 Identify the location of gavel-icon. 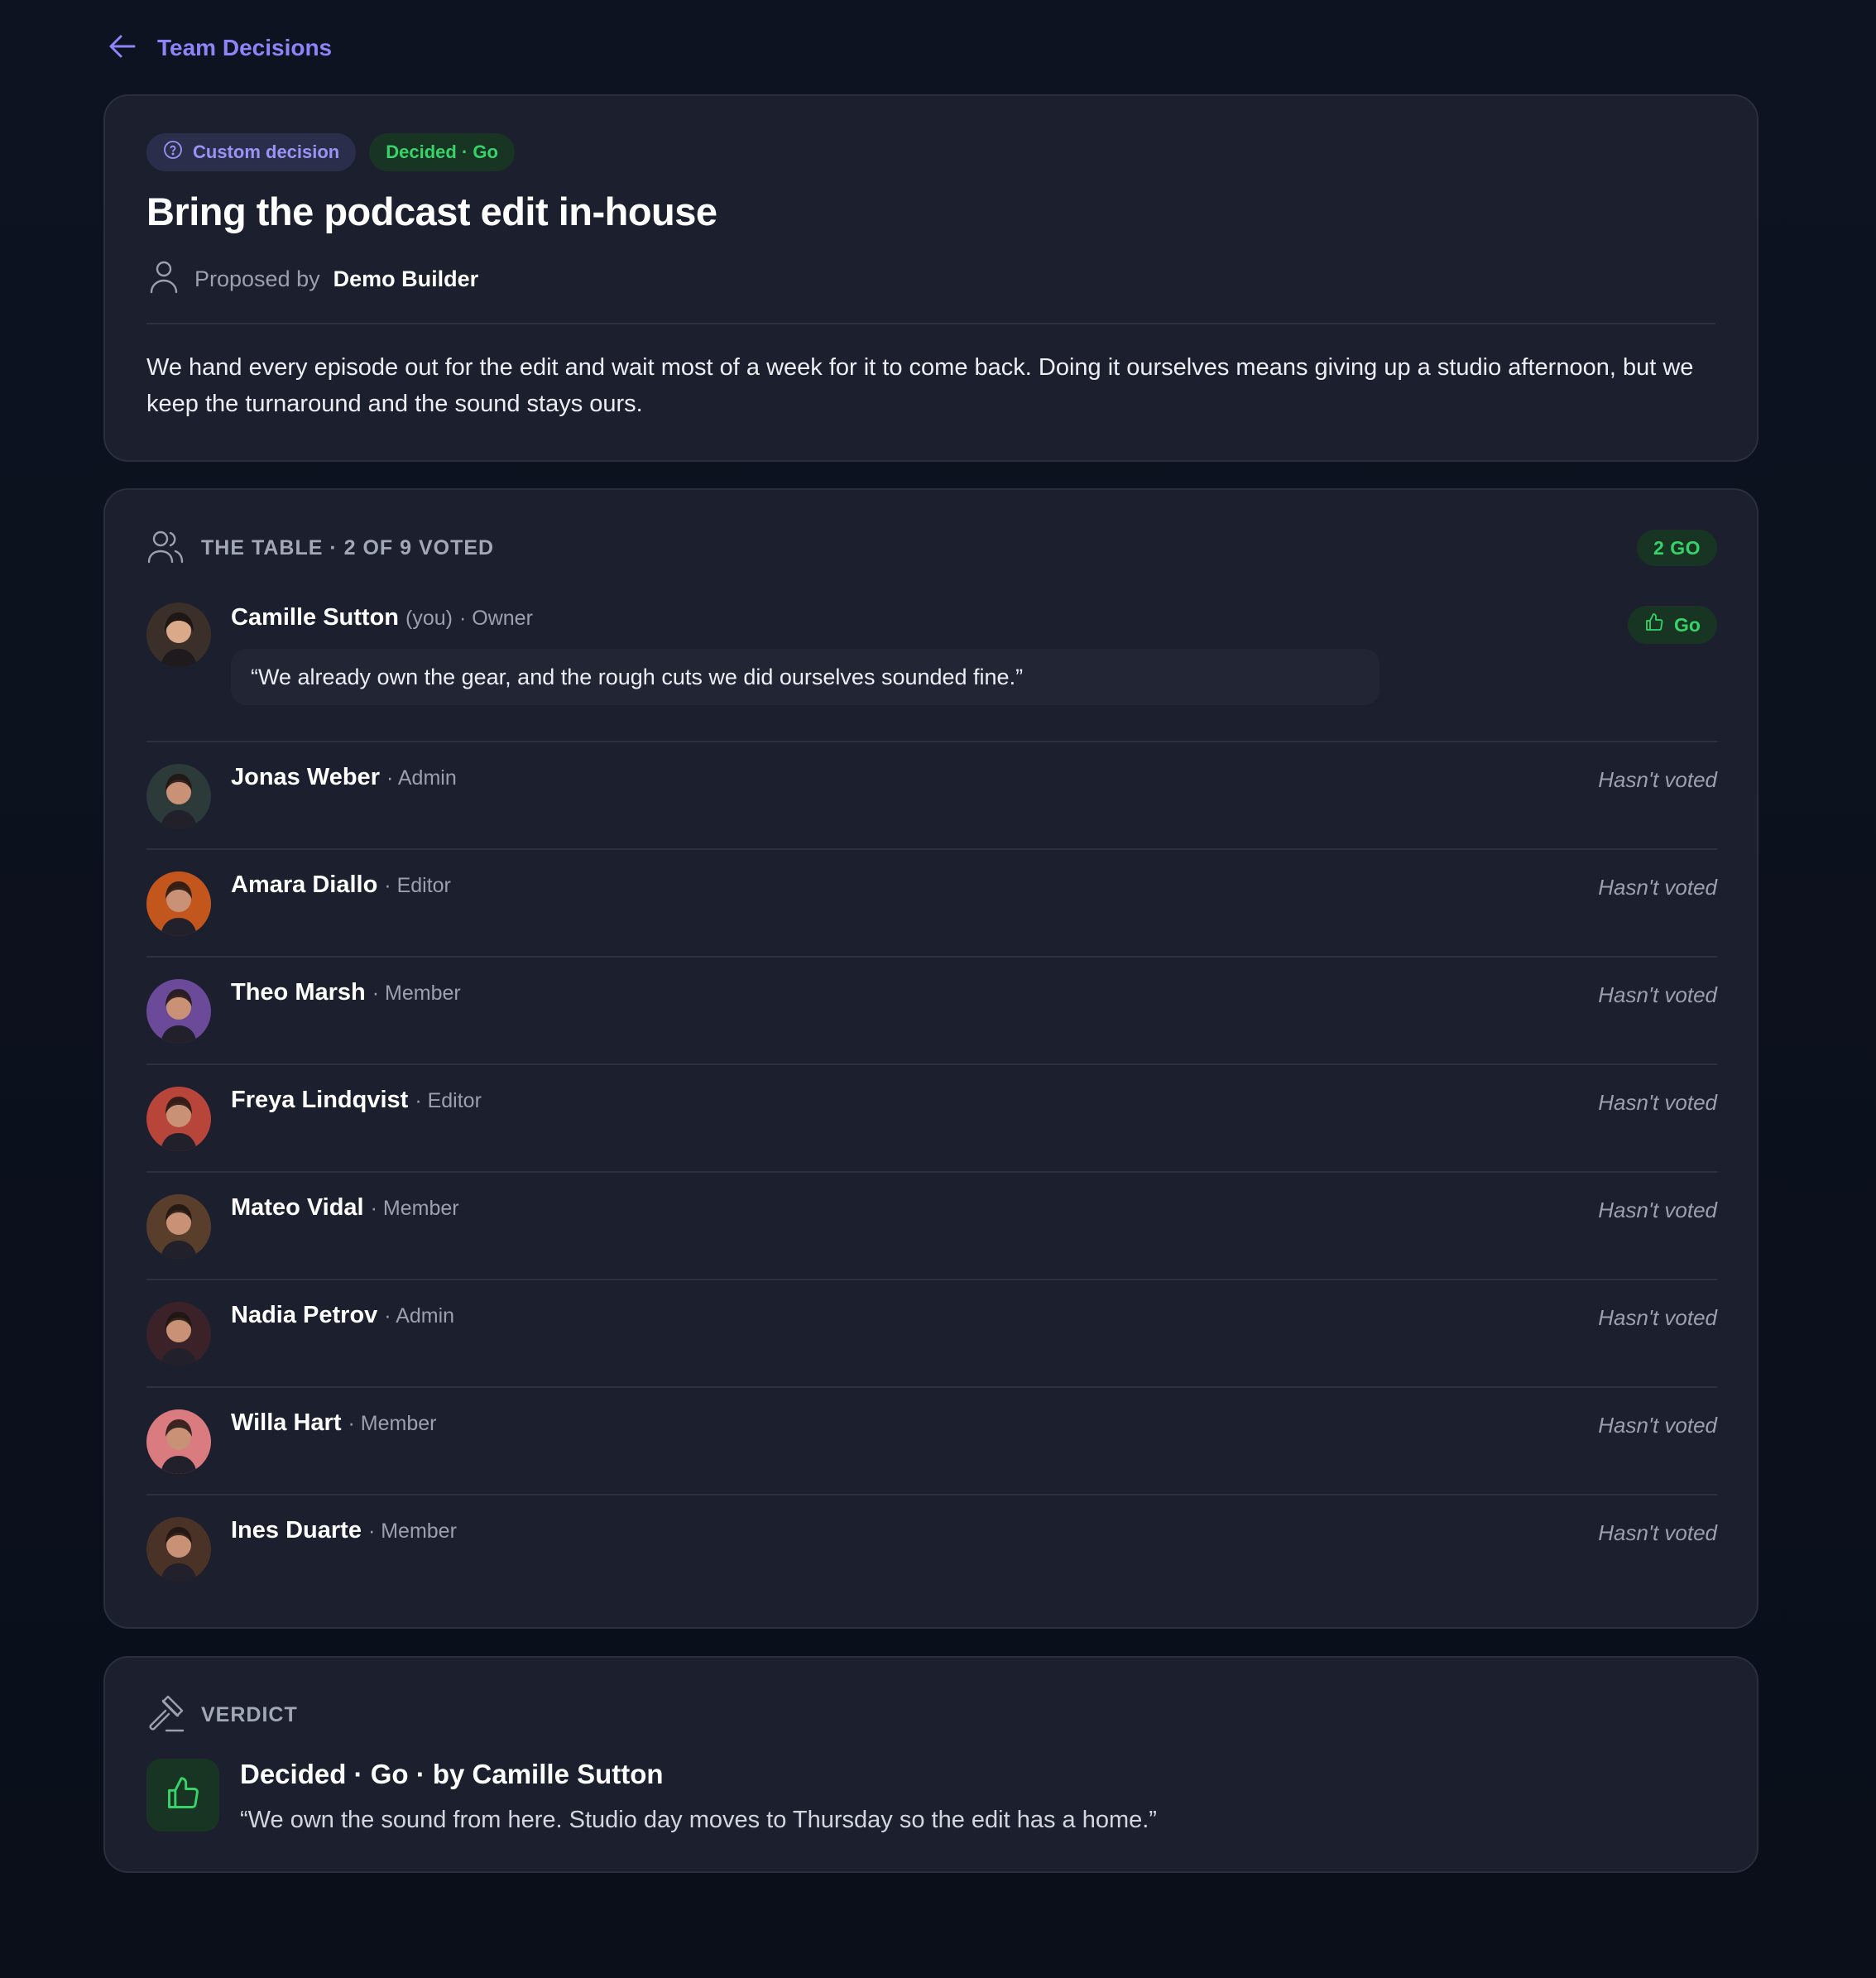
(165, 1715).